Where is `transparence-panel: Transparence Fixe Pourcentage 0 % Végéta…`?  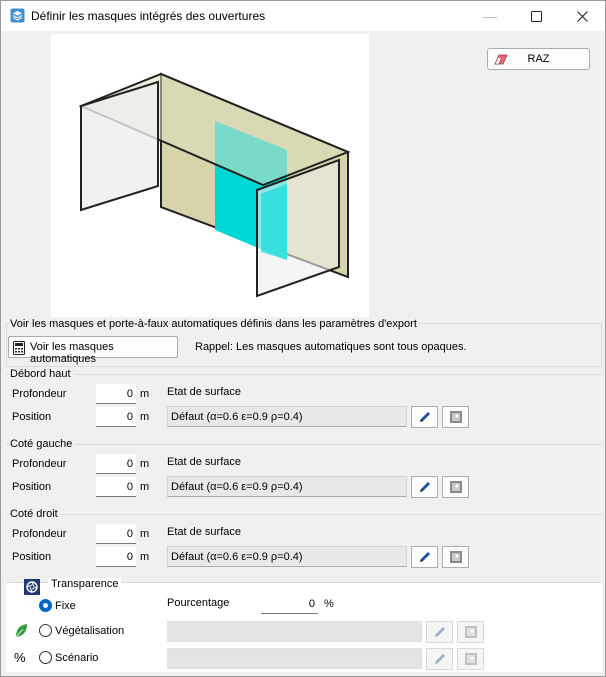
transparence-panel: Transparence Fixe Pourcentage 0 % Végéta… is located at coordinates (304, 625).